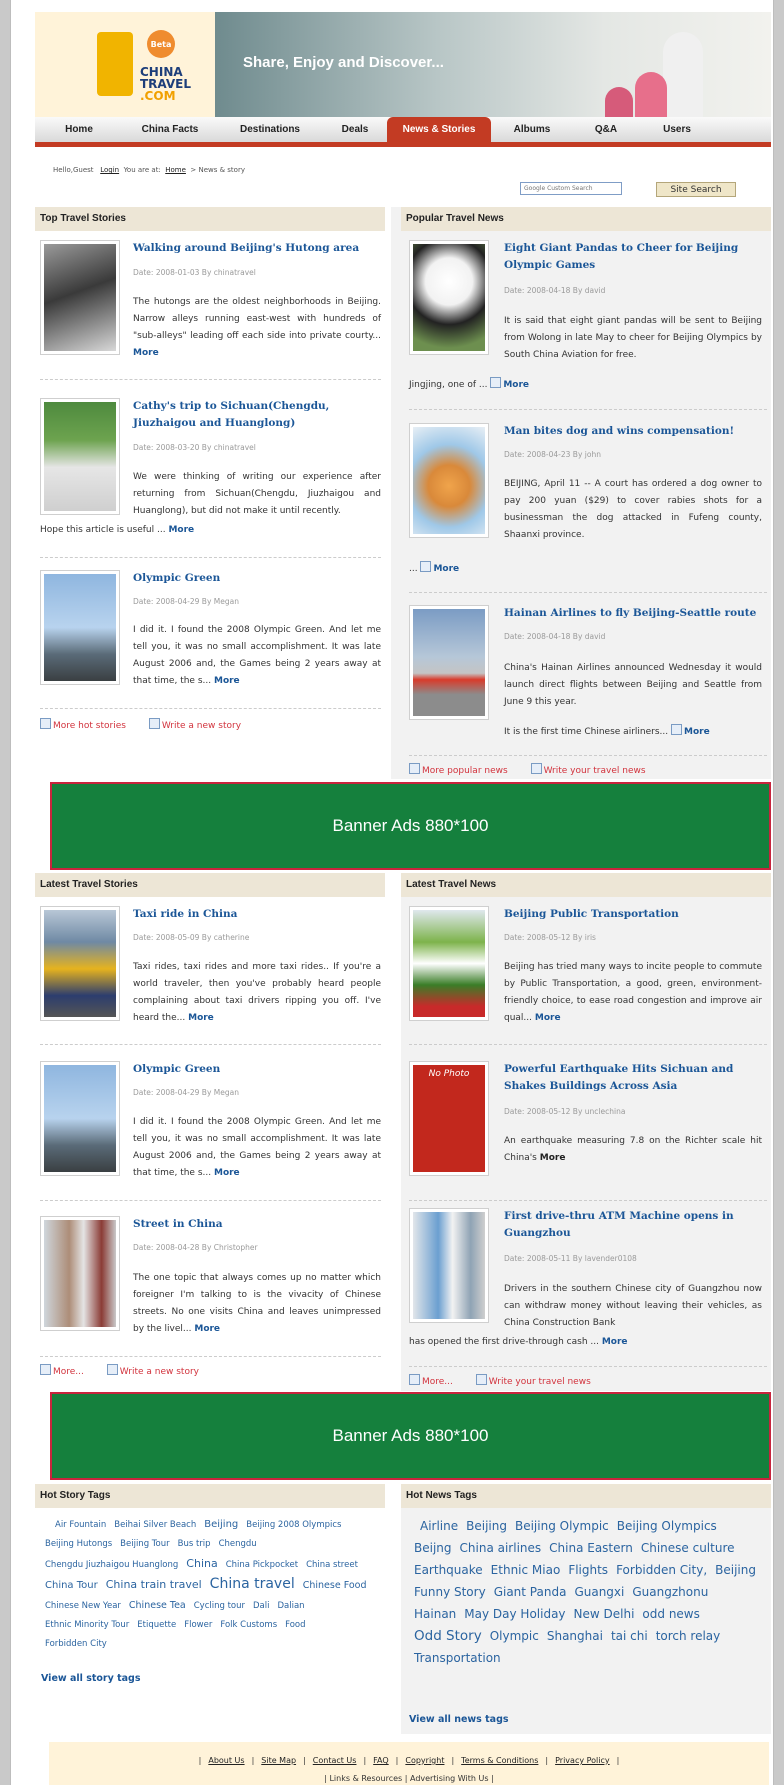 This screenshot has height=1785, width=784. What do you see at coordinates (88, 724) in the screenshot?
I see `more-hot-stories-link: More hot stories` at bounding box center [88, 724].